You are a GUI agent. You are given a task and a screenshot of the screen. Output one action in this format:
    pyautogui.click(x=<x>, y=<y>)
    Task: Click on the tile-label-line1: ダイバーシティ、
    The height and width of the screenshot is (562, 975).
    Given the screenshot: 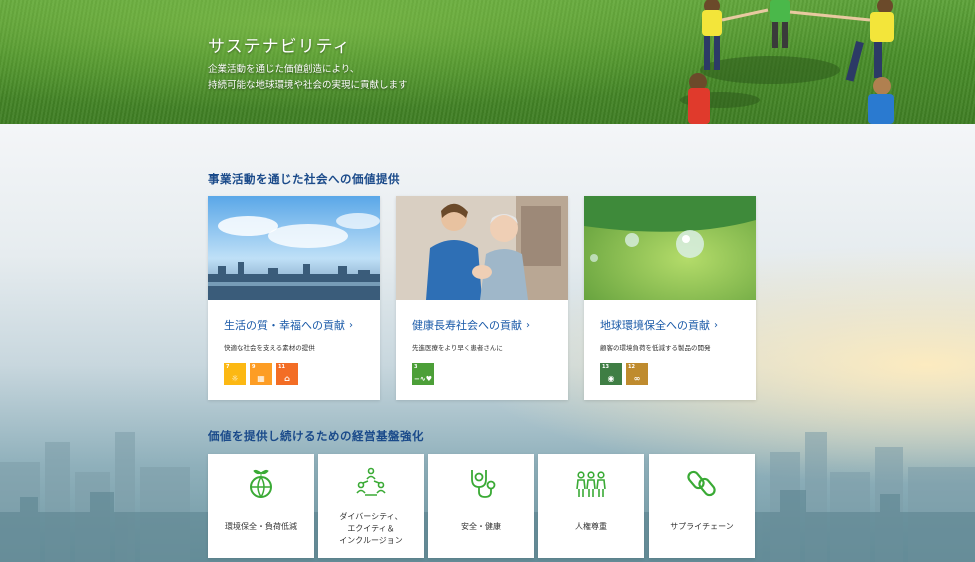 What is the action you would take?
    pyautogui.click(x=371, y=516)
    